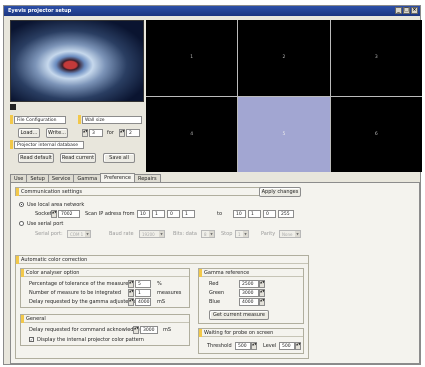 This screenshot has height=367, width=425. I want to click on get-measure-button: Get current measure, so click(239, 315).